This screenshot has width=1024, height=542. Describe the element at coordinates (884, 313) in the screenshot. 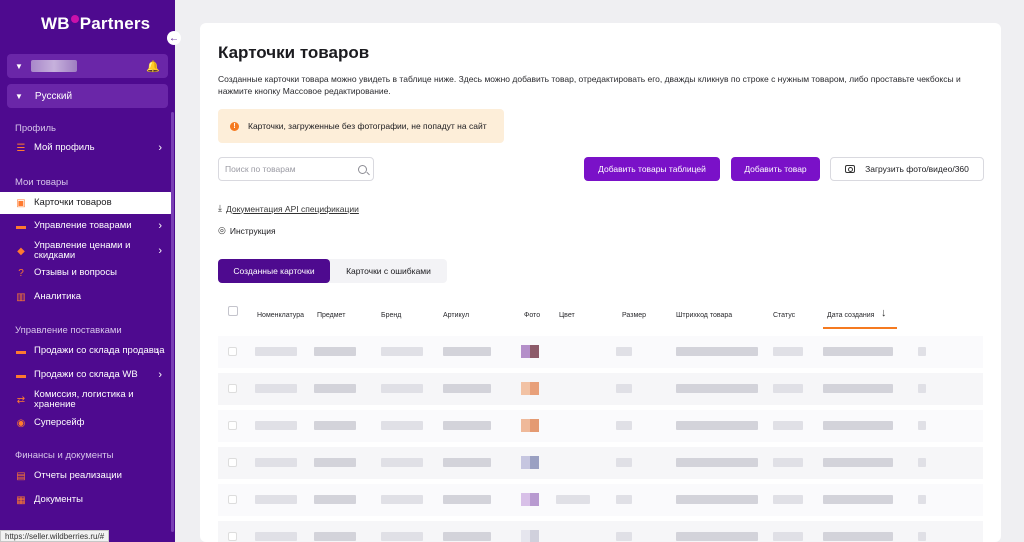

I see `sort-arrow-down-icon: ↓` at that location.